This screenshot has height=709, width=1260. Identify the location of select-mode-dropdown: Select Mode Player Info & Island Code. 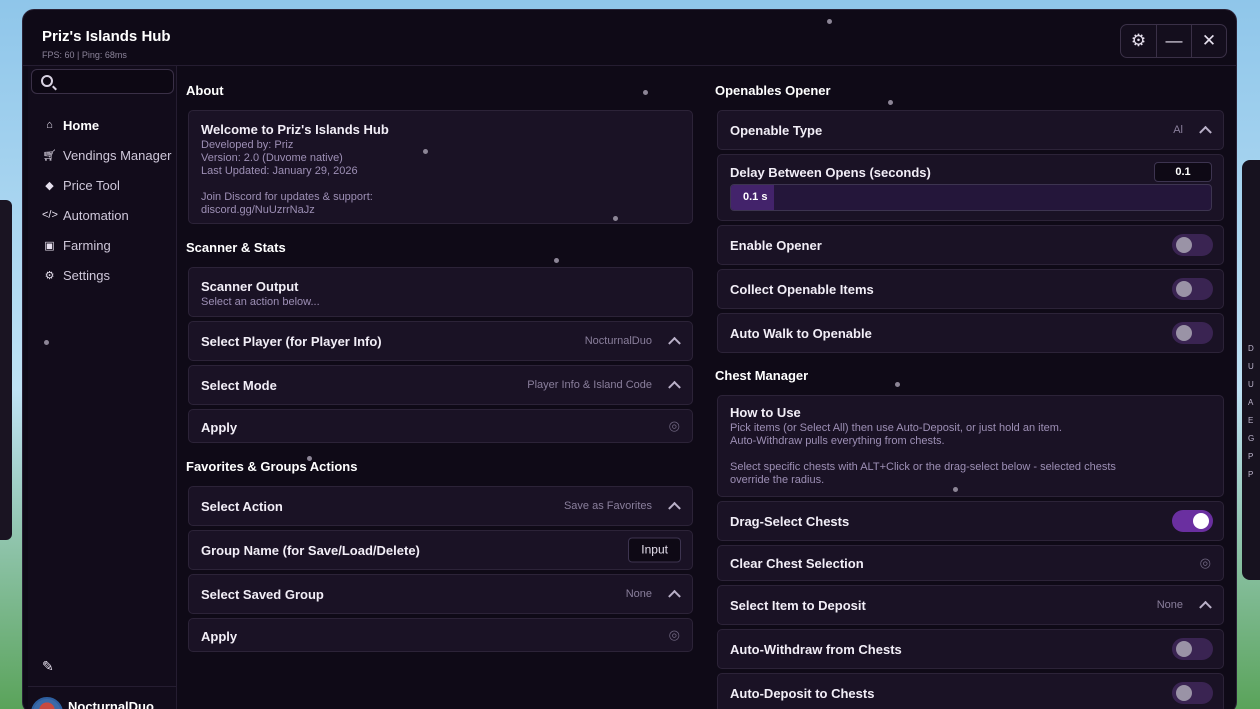
(440, 385).